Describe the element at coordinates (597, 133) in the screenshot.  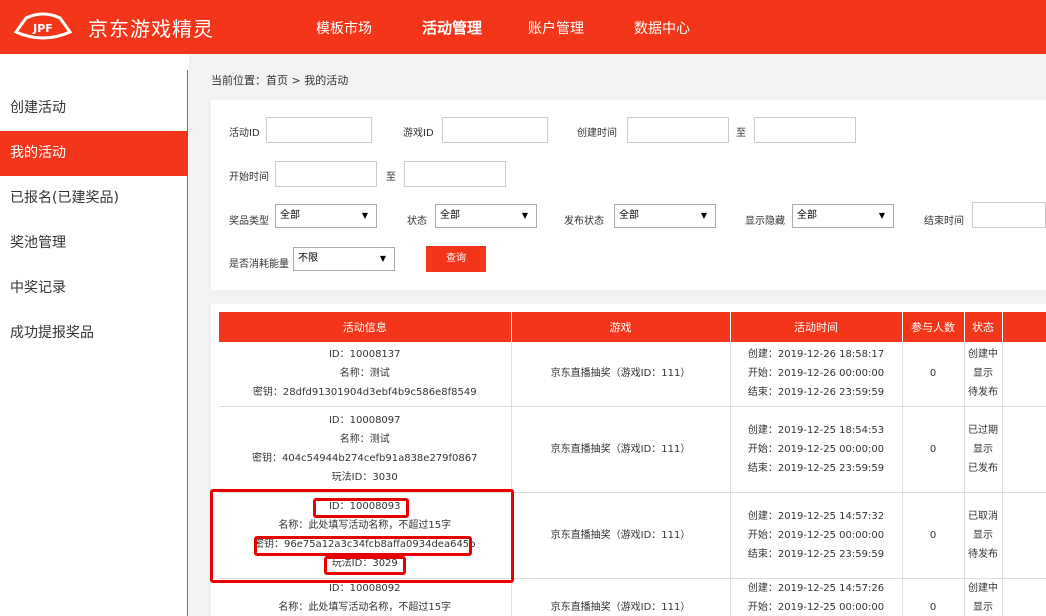
I see `created-time-label: 创建时间` at that location.